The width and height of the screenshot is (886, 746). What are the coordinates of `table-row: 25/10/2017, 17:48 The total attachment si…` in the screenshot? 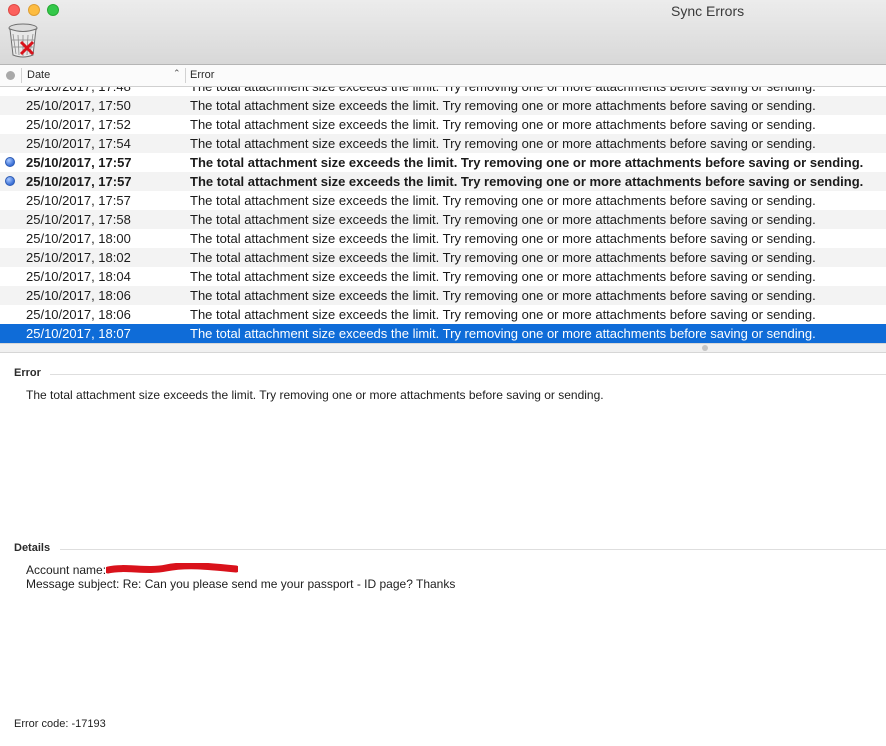 It's located at (443, 91).